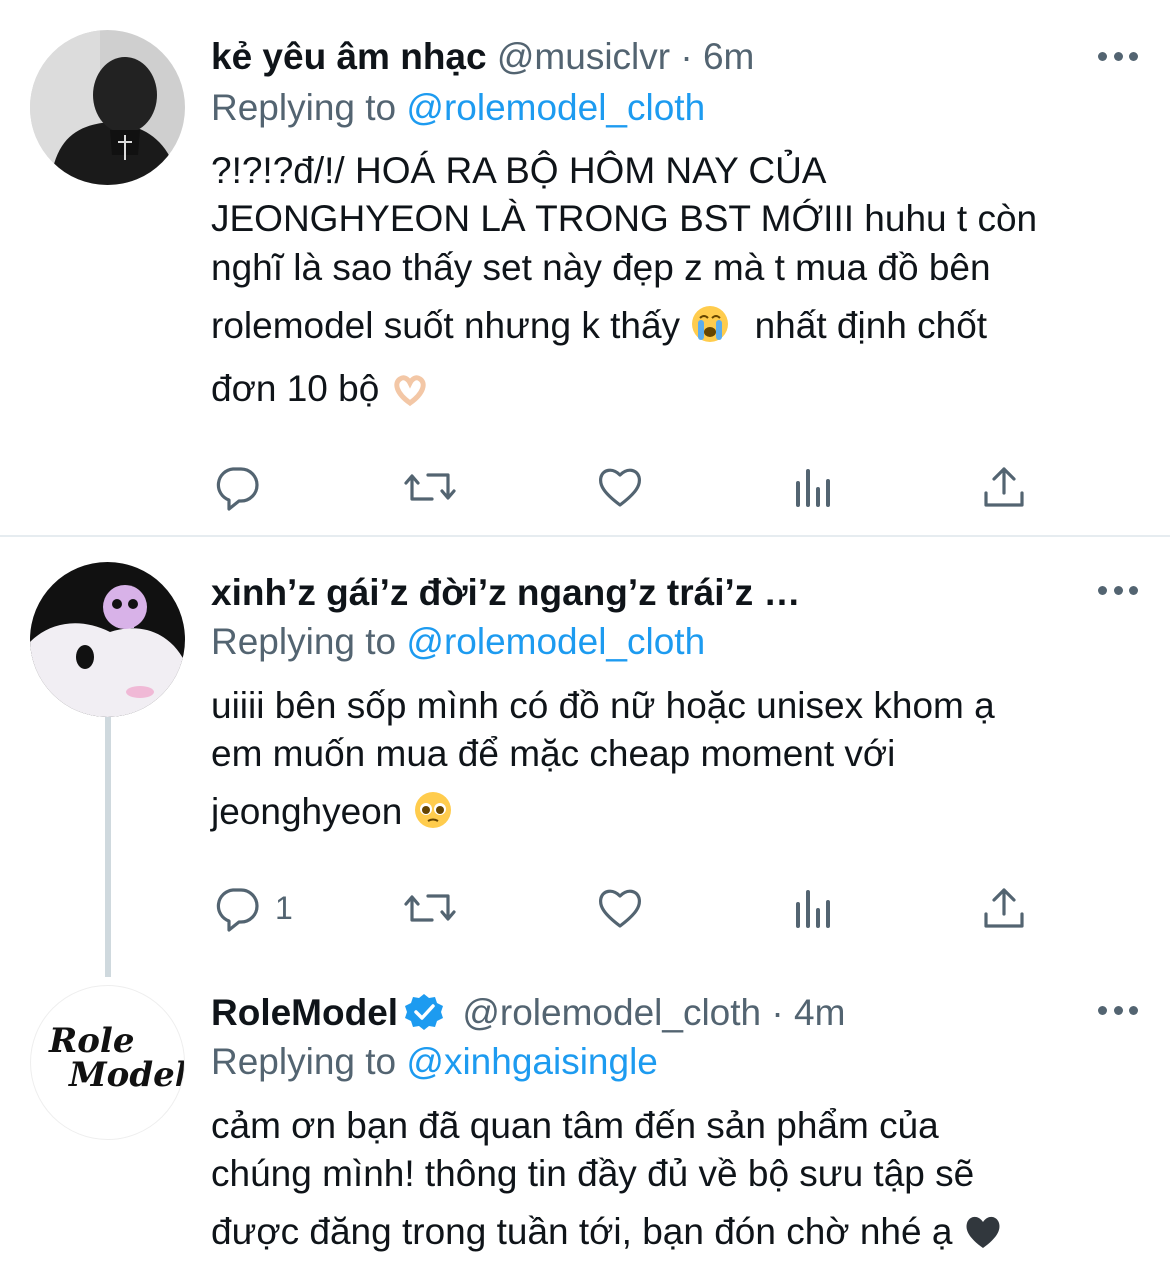  Describe the element at coordinates (983, 1235) in the screenshot. I see `black-heart-emoji-icon` at that location.